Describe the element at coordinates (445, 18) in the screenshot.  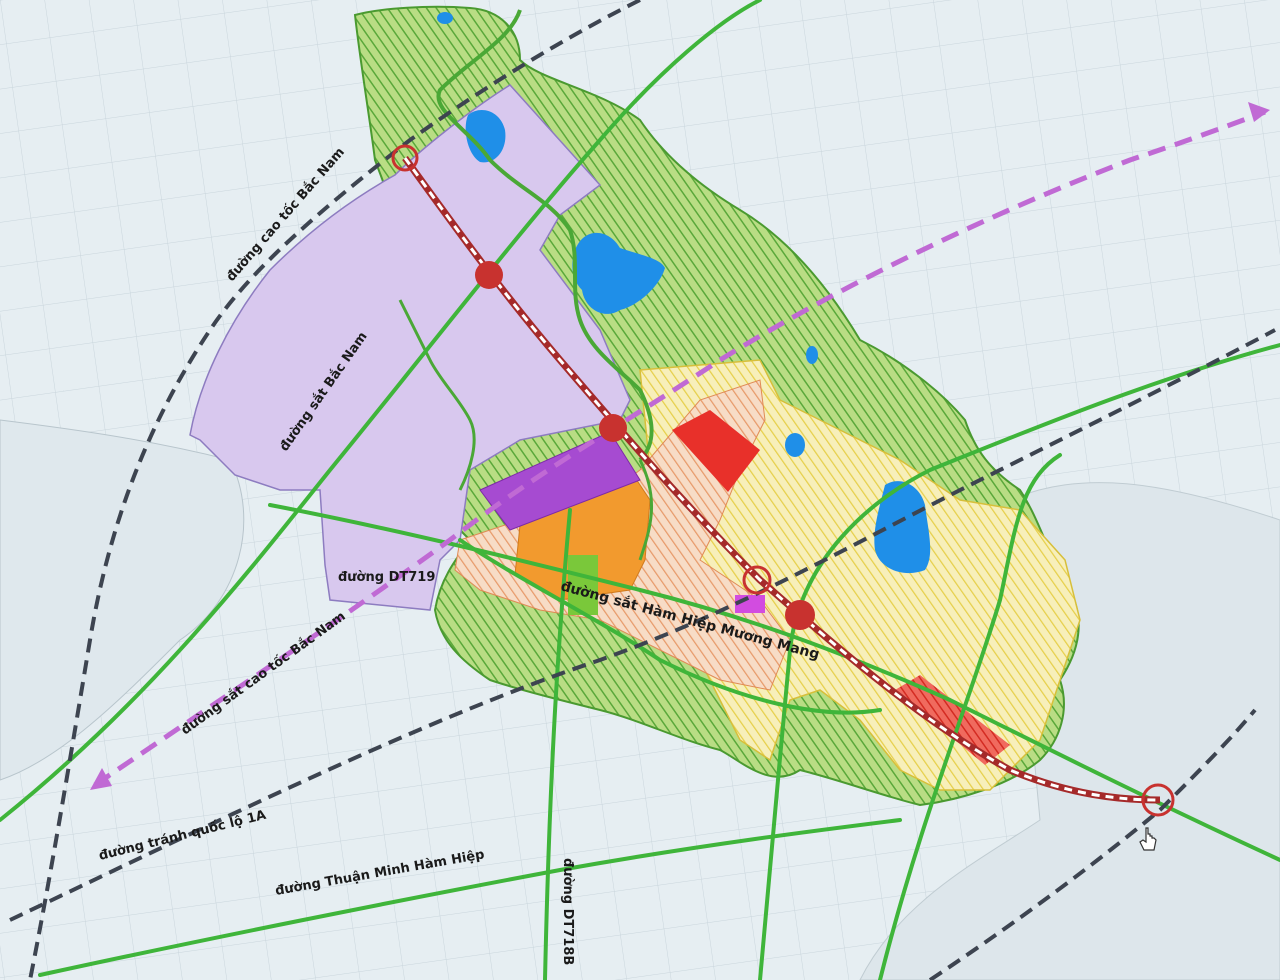
I see `pond-top` at that location.